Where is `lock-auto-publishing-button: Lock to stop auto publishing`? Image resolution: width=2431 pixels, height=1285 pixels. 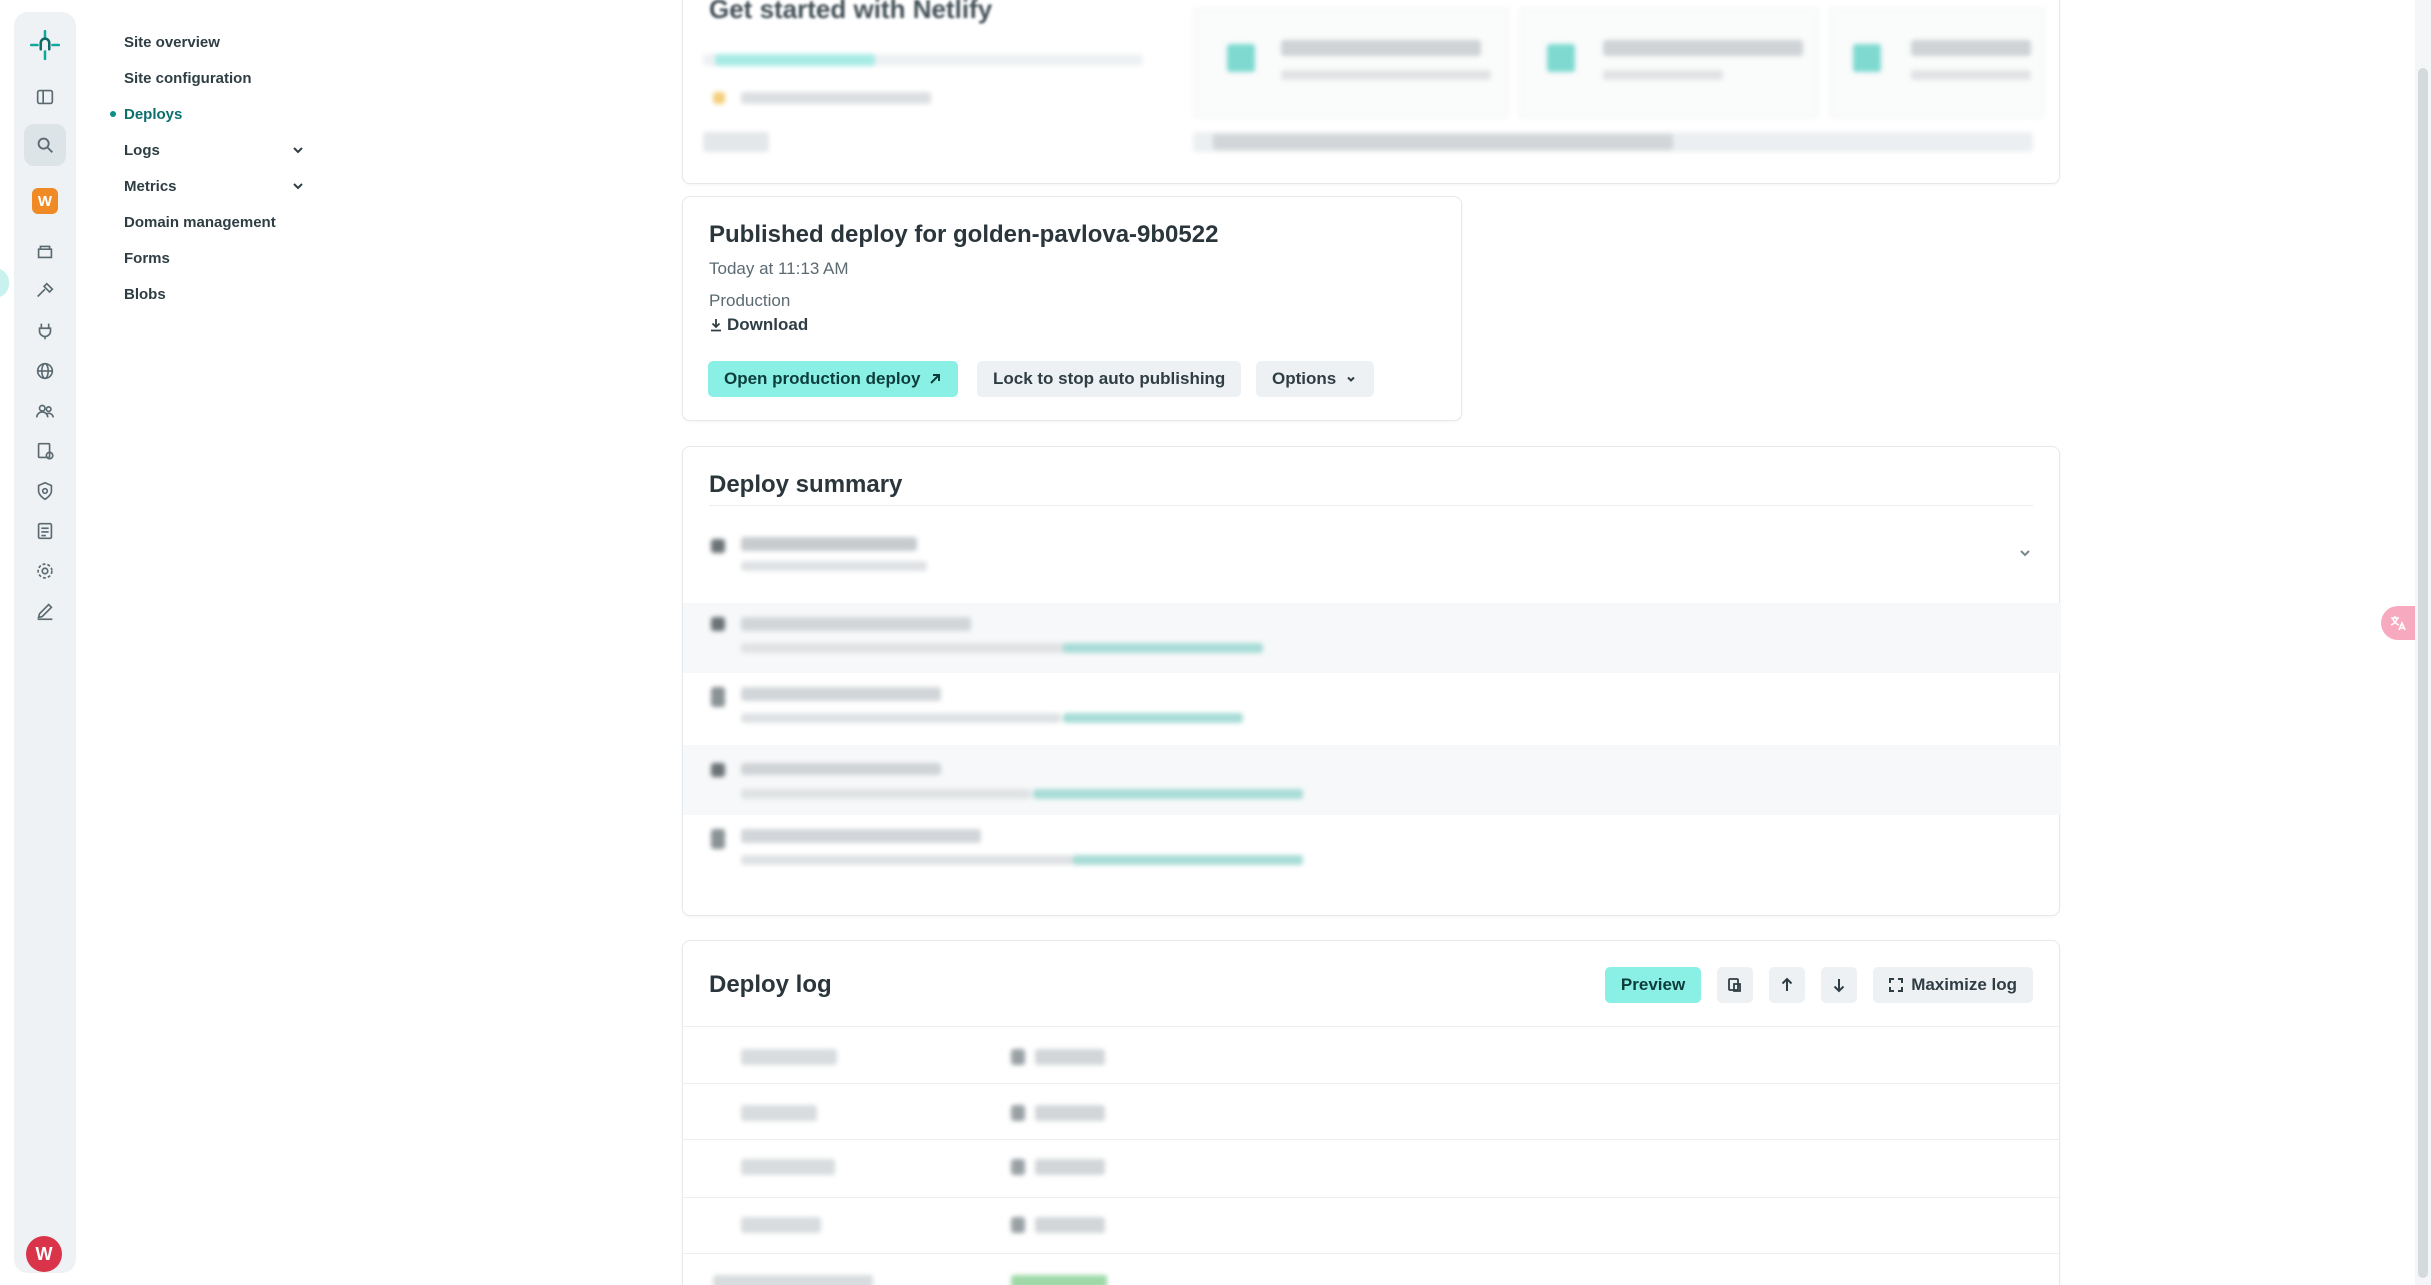
lock-auto-publishing-button: Lock to stop auto publishing is located at coordinates (1109, 379).